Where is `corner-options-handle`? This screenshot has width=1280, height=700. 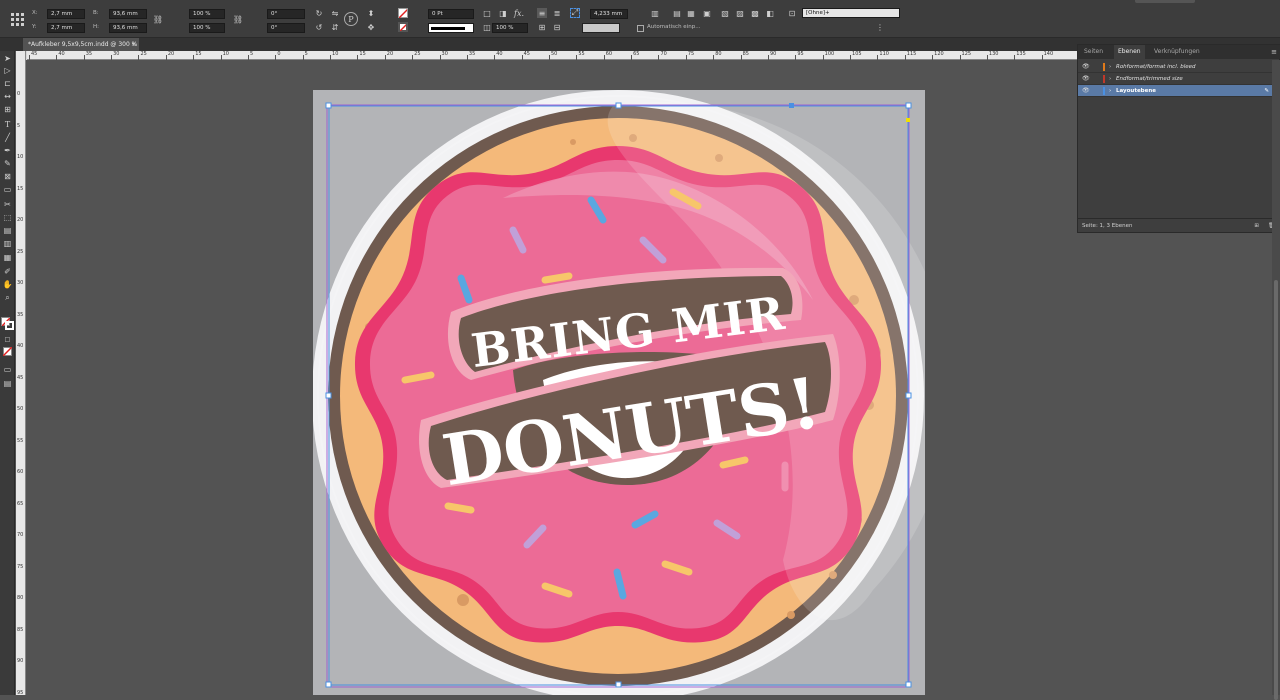
corner-options-handle is located at coordinates (791, 105).